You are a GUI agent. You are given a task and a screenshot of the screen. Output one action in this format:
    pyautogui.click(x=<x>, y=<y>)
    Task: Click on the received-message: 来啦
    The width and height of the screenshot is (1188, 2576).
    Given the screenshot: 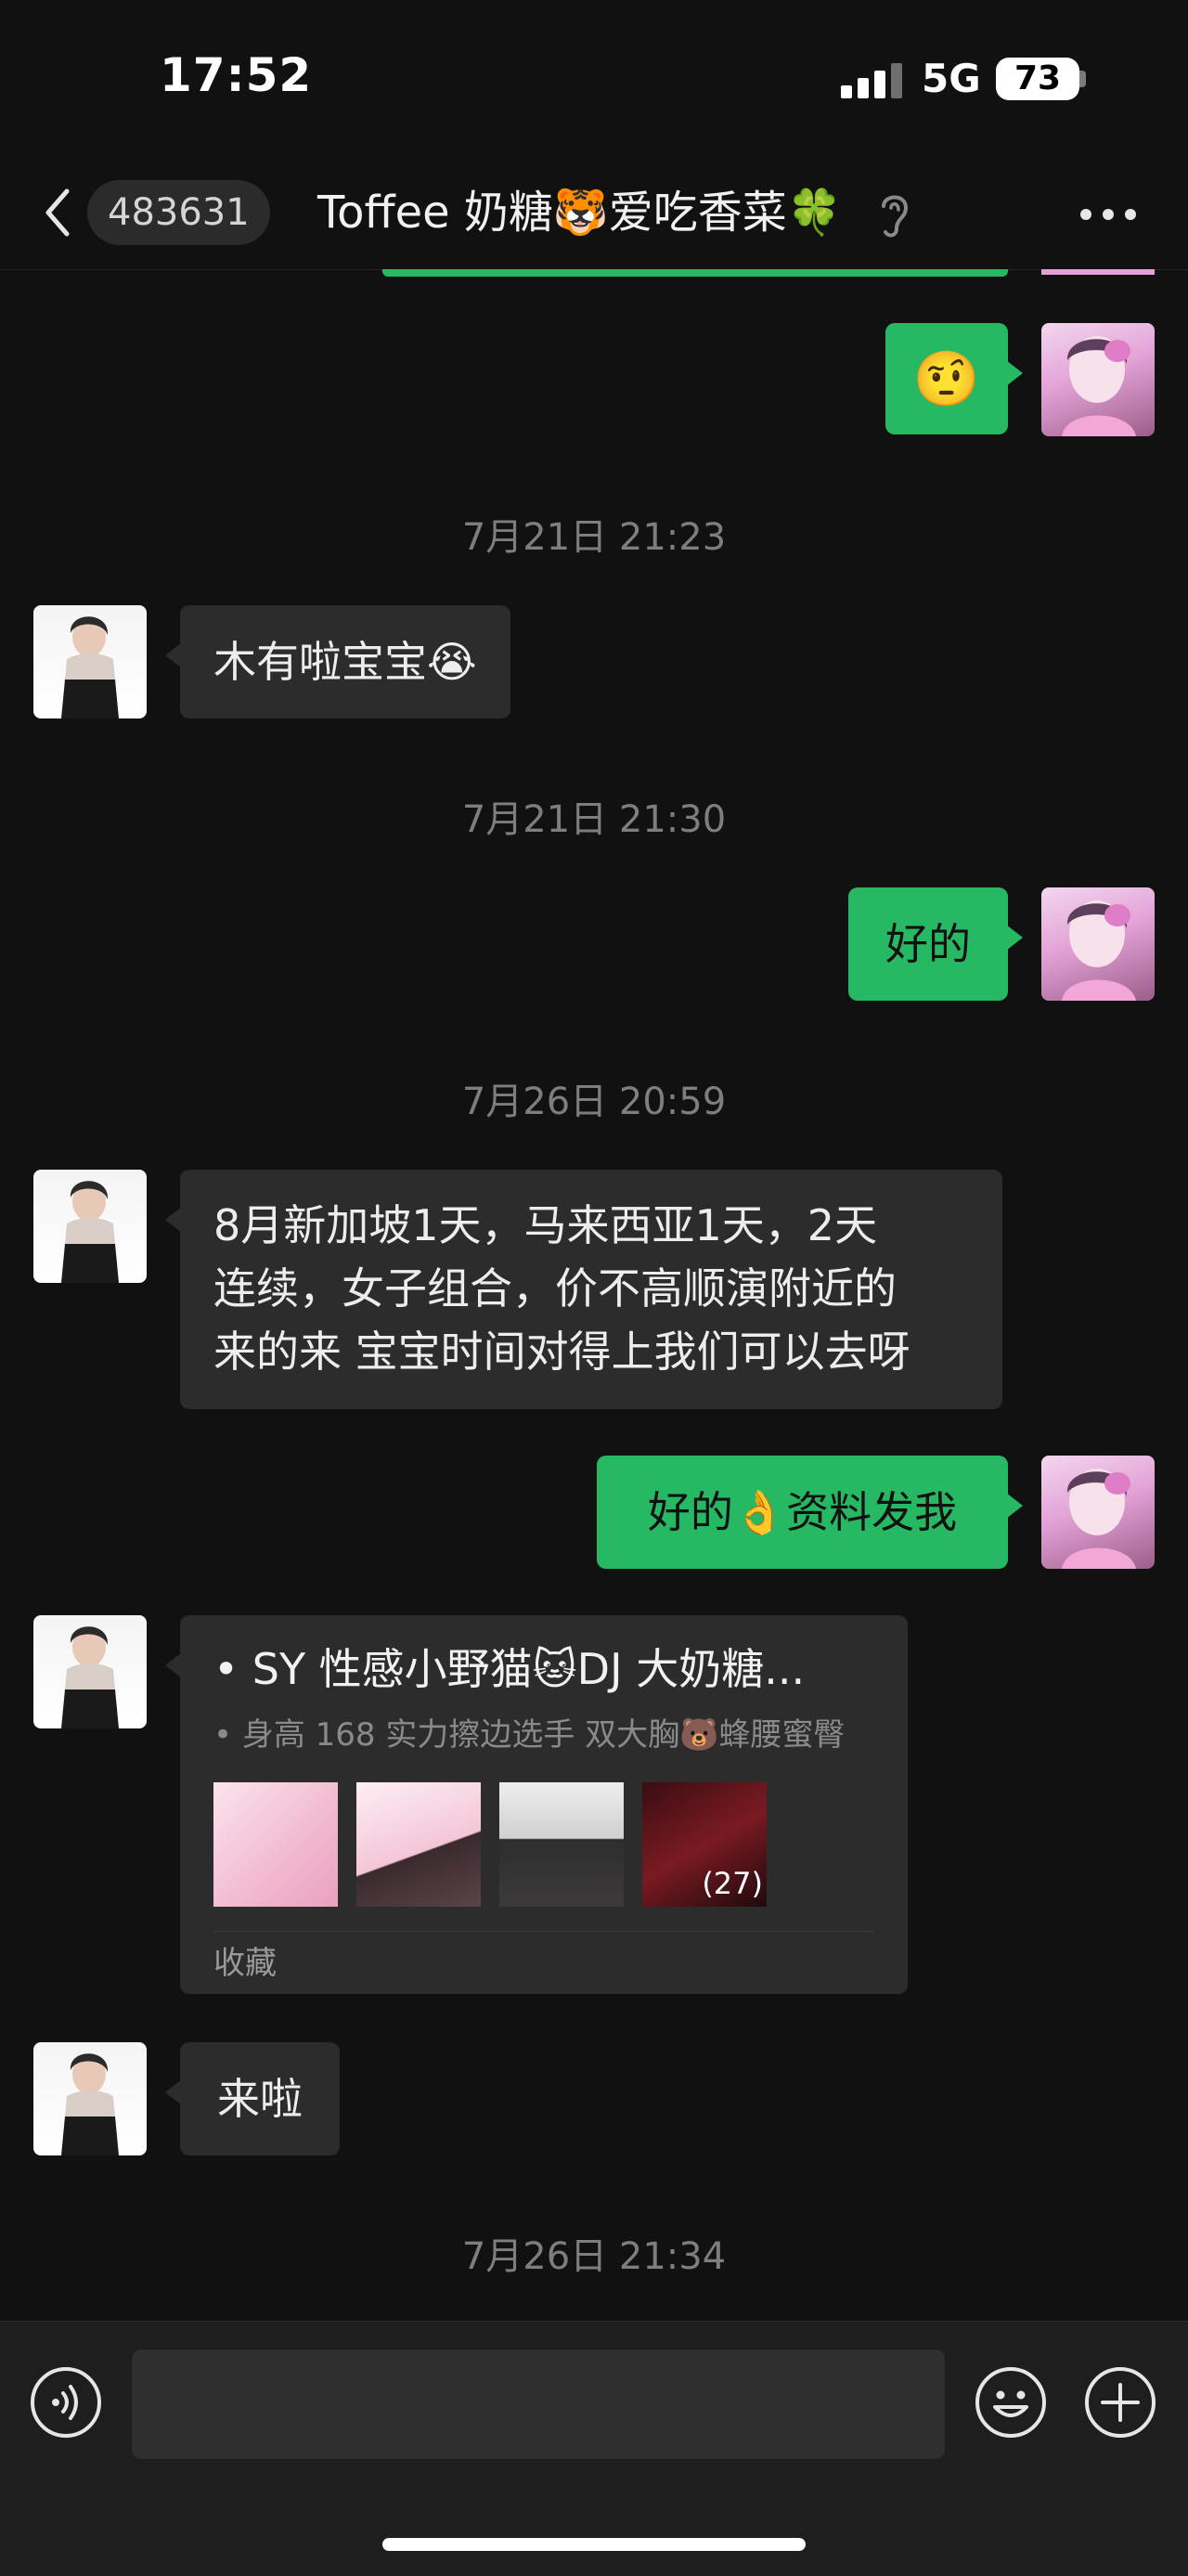 What is the action you would take?
    pyautogui.click(x=252, y=2098)
    